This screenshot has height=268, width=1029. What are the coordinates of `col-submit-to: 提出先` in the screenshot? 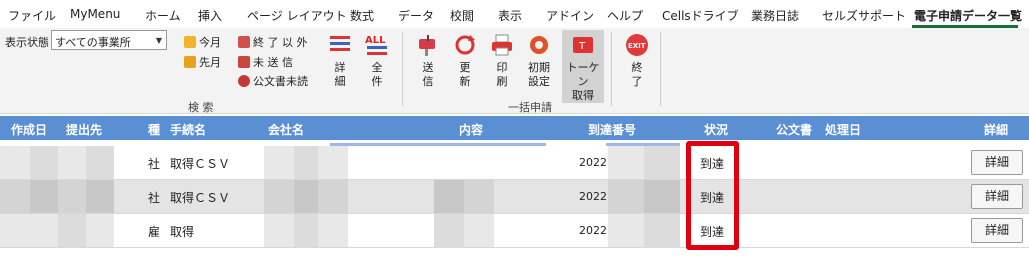 It's located at (84, 129).